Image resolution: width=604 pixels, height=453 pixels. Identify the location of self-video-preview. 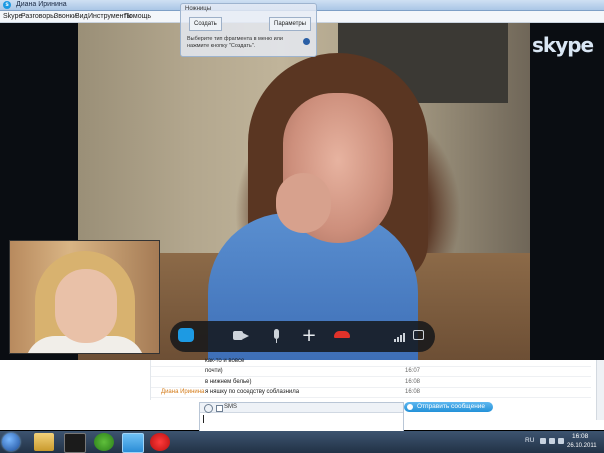
(84, 297).